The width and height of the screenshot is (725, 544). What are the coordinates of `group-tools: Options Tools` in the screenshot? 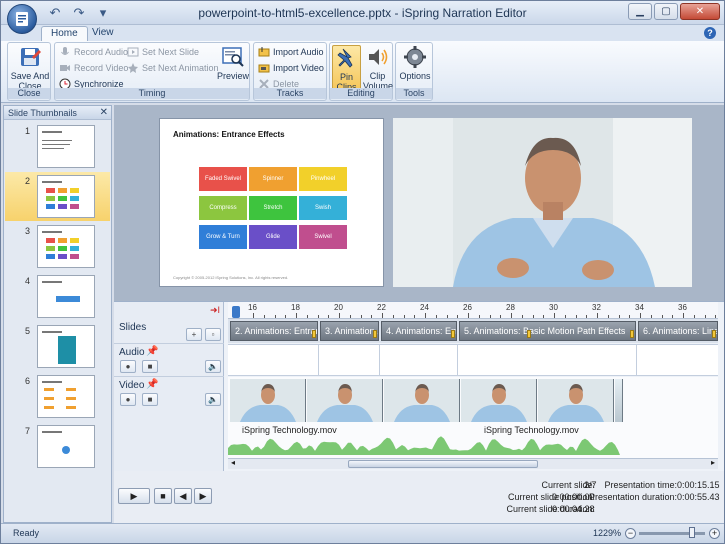 It's located at (414, 71).